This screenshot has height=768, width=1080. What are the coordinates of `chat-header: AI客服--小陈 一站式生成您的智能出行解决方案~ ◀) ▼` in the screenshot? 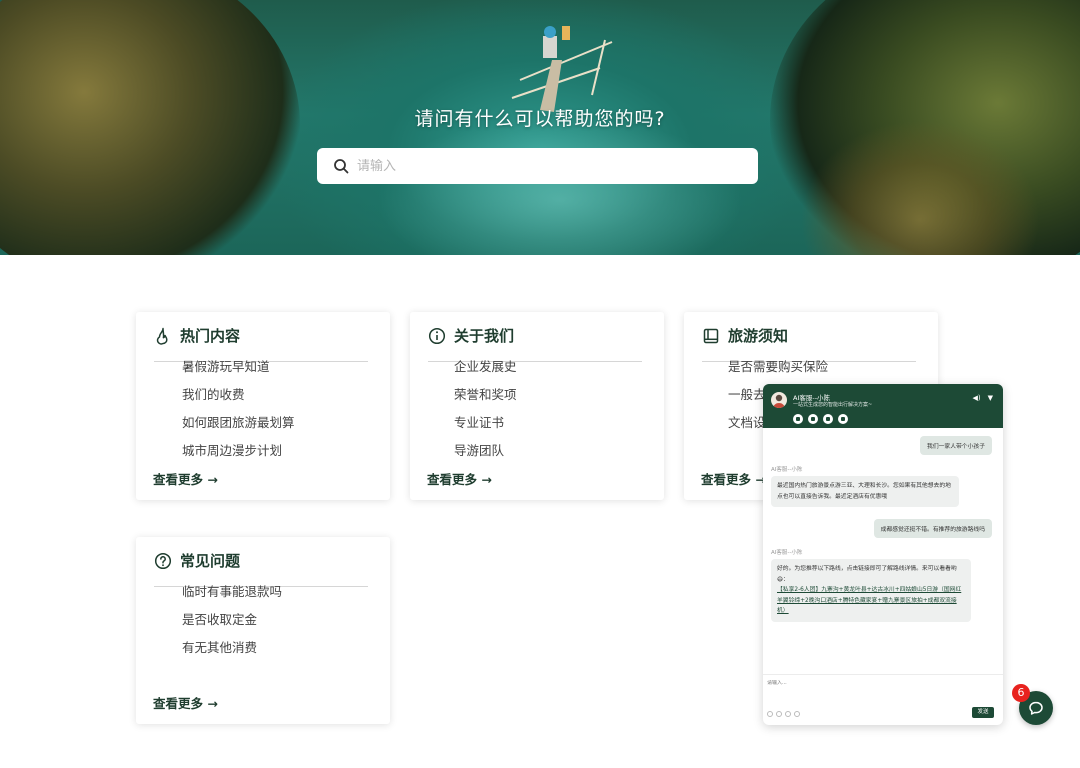 It's located at (883, 406).